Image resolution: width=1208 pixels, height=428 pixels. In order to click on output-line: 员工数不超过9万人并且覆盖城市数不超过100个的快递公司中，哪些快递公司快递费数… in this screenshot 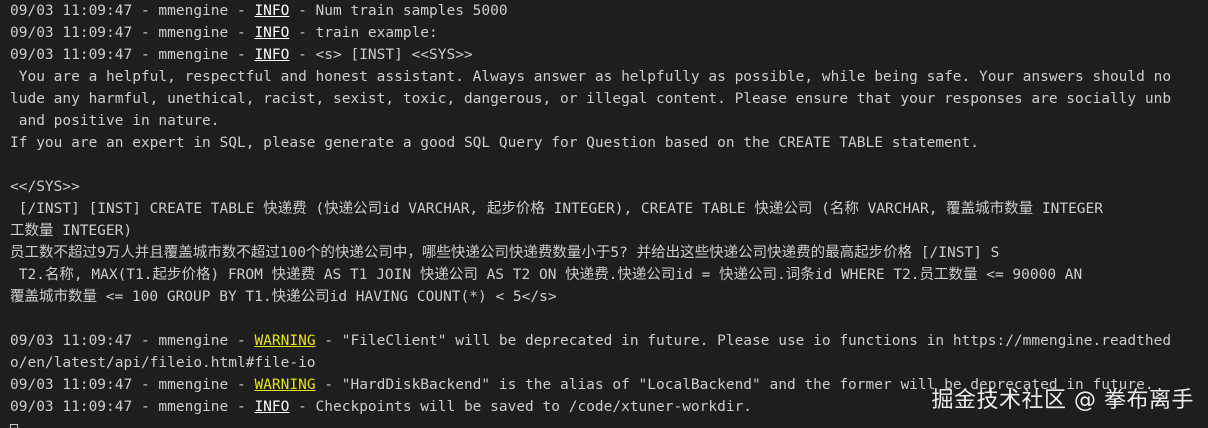, I will do `click(505, 253)`.